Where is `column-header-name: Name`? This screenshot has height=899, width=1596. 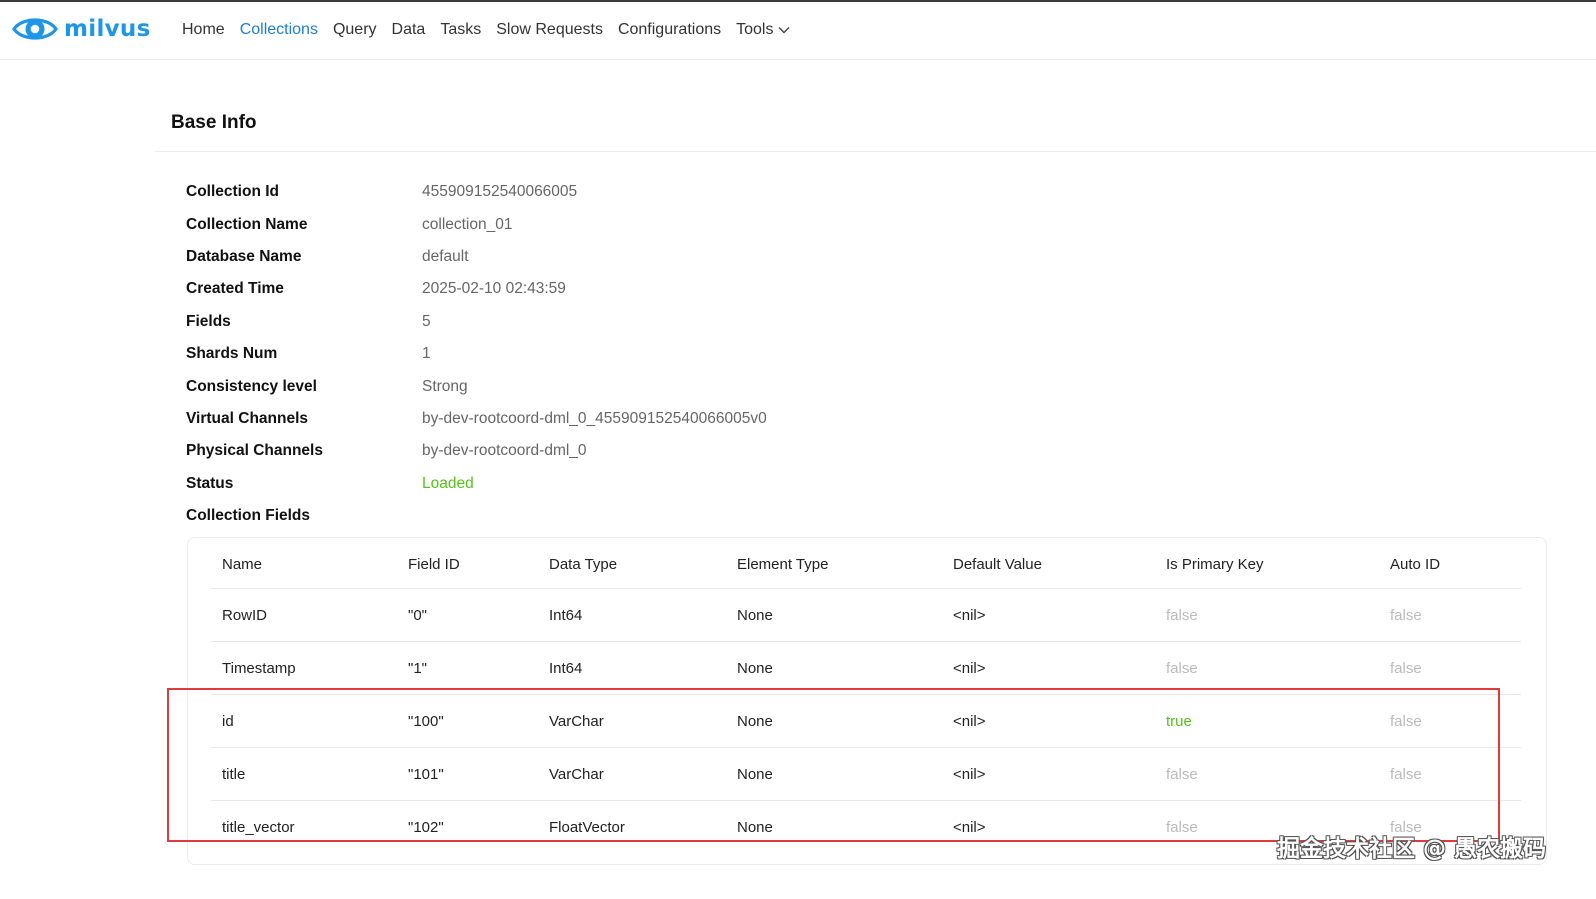 column-header-name: Name is located at coordinates (242, 564).